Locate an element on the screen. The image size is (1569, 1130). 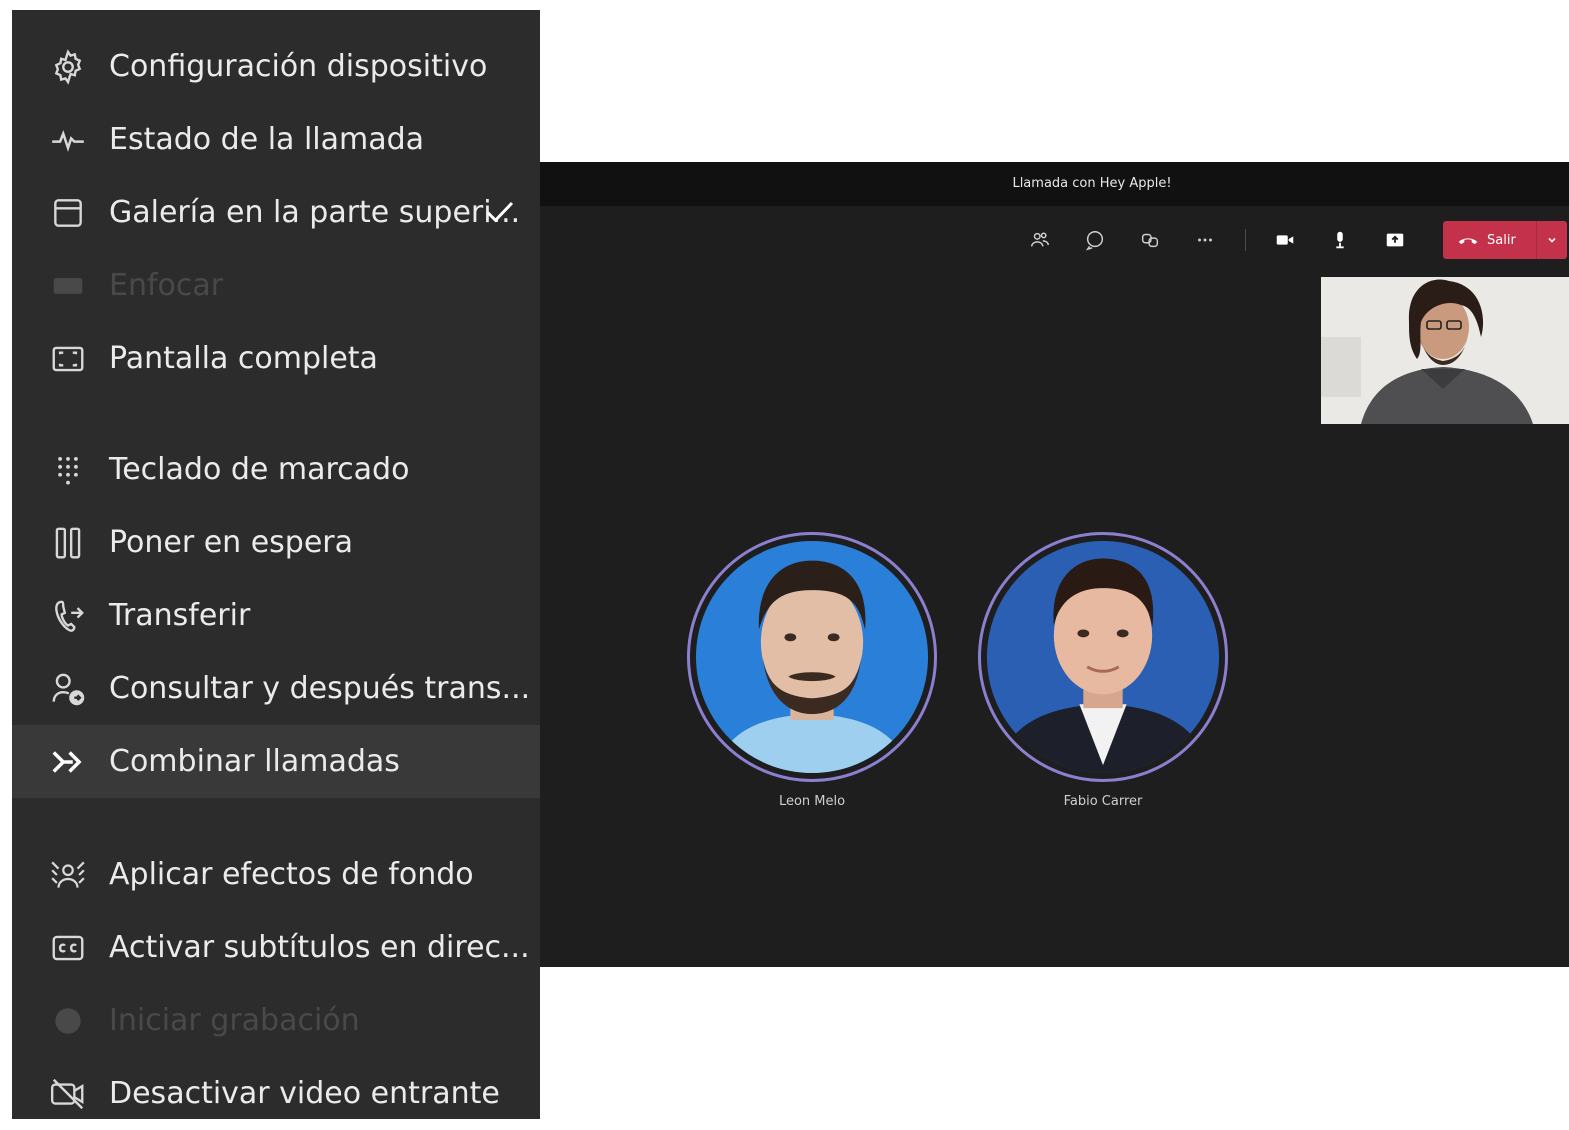
menu-item-dialpad: Teclado de marcado is located at coordinates (276, 469).